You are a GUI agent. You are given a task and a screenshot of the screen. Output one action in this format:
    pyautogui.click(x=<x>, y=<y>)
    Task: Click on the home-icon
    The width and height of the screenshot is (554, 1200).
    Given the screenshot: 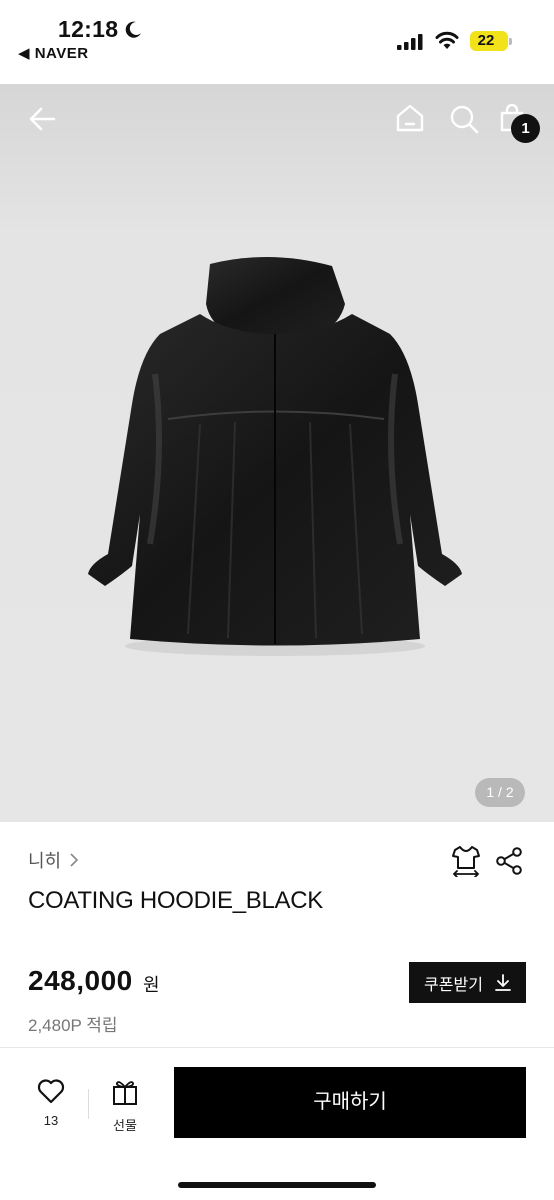 What is the action you would take?
    pyautogui.click(x=410, y=118)
    